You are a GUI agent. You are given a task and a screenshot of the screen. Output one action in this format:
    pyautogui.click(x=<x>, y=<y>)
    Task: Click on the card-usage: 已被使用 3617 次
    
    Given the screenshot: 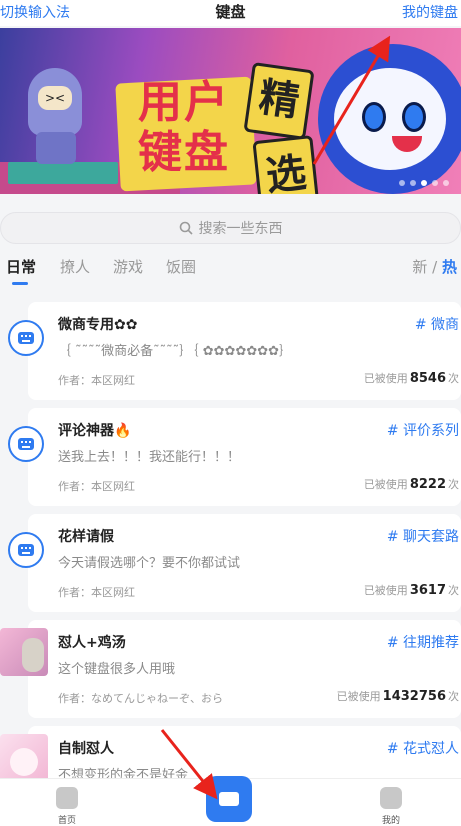 What is the action you would take?
    pyautogui.click(x=411, y=590)
    